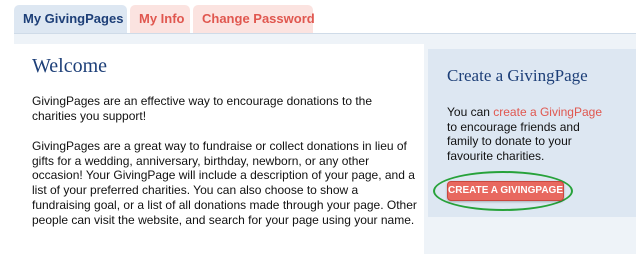 Image resolution: width=636 pixels, height=254 pixels. I want to click on tab-my-info: My Info, so click(160, 19).